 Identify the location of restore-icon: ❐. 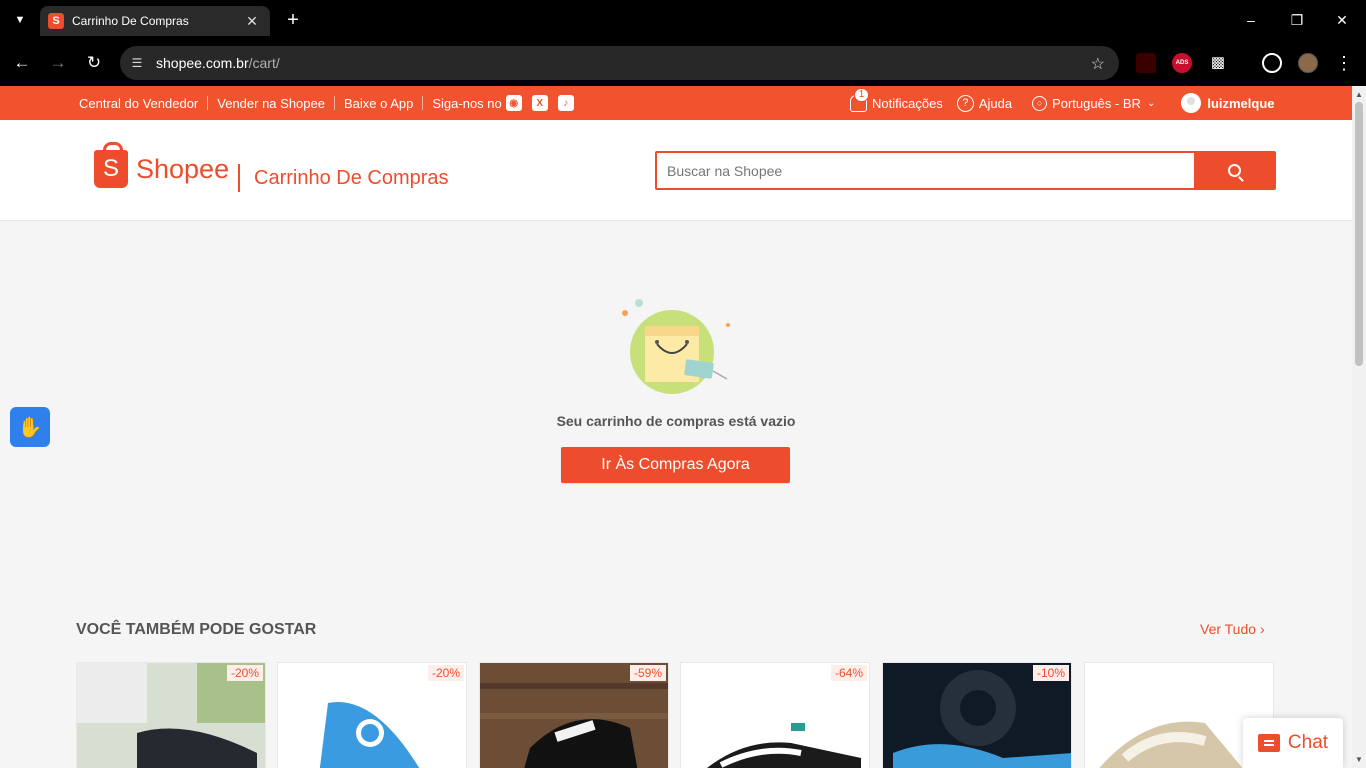
(1297, 20).